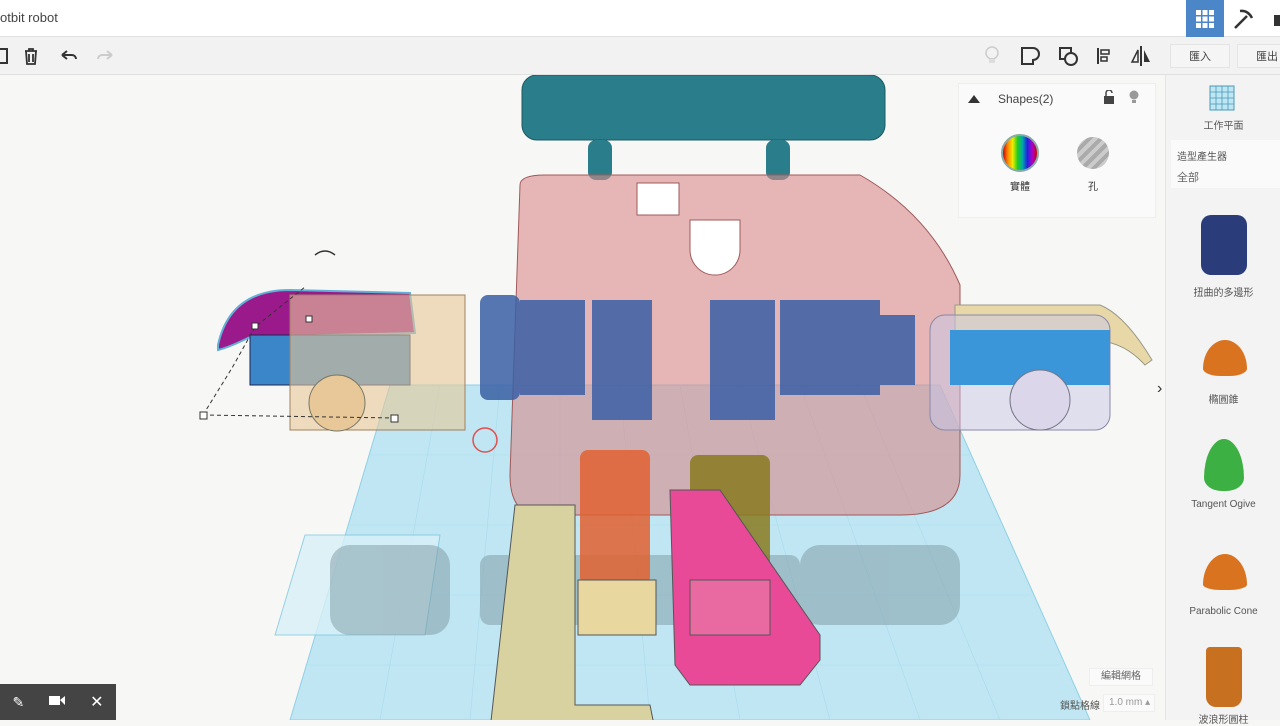 The width and height of the screenshot is (1280, 726). What do you see at coordinates (1223, 126) in the screenshot?
I see `workplane-label: 工作平面` at bounding box center [1223, 126].